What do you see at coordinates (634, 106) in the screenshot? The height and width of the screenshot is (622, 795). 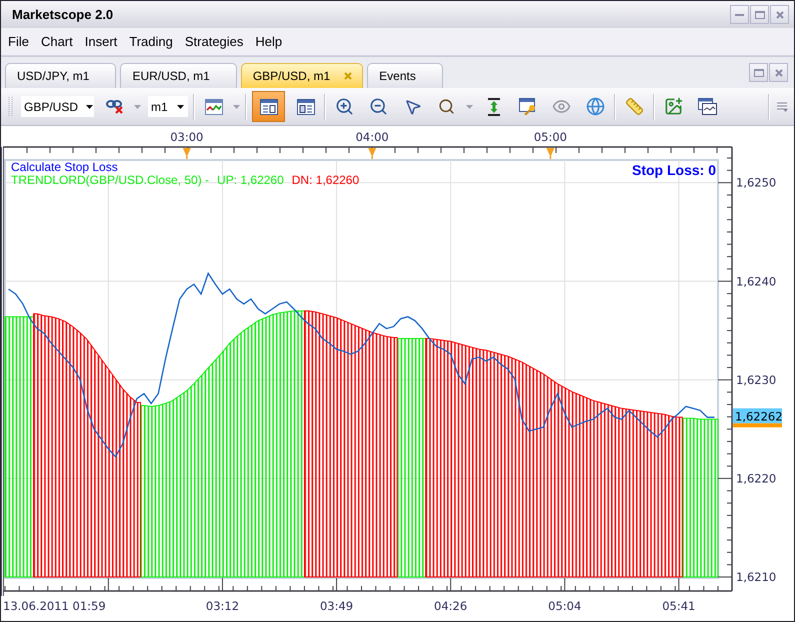 I see `ruler-icon` at bounding box center [634, 106].